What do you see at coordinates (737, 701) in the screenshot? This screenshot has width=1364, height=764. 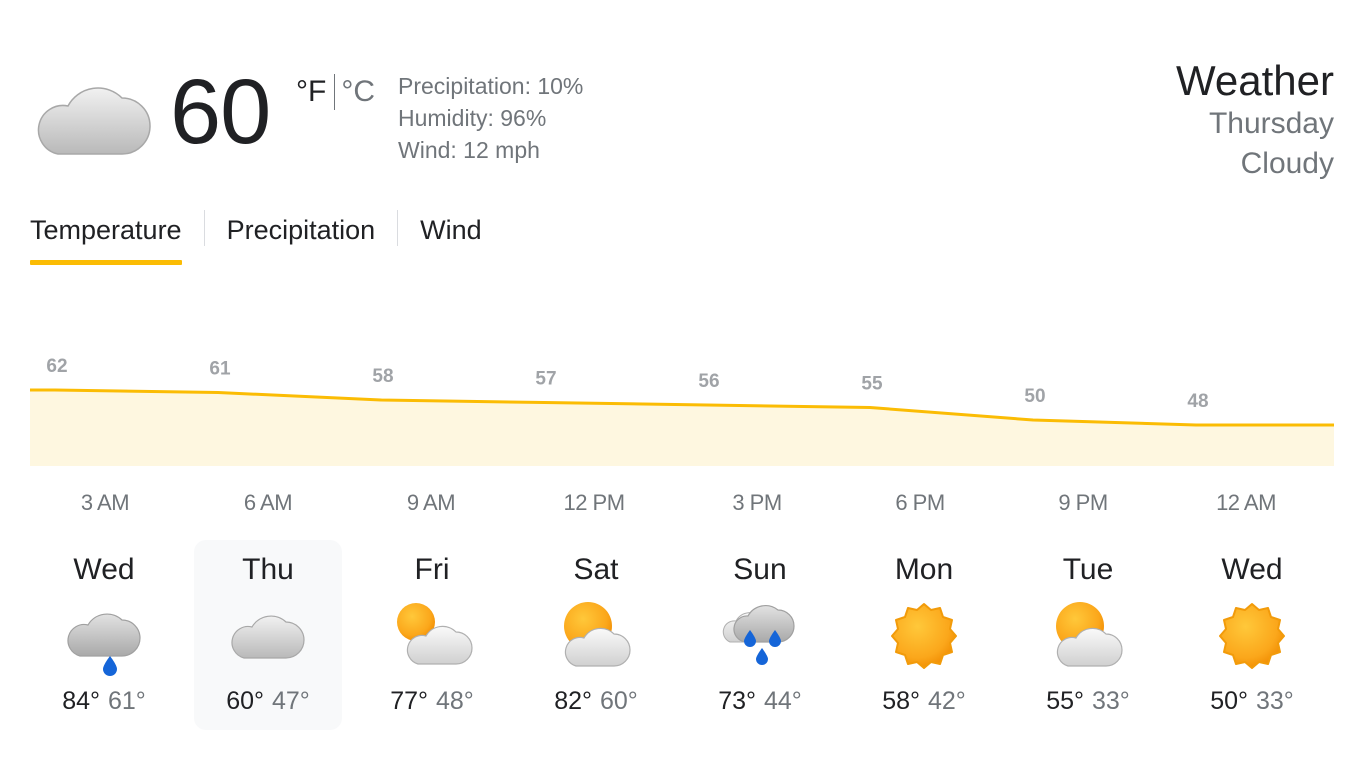 I see `high-temp: 73°` at bounding box center [737, 701].